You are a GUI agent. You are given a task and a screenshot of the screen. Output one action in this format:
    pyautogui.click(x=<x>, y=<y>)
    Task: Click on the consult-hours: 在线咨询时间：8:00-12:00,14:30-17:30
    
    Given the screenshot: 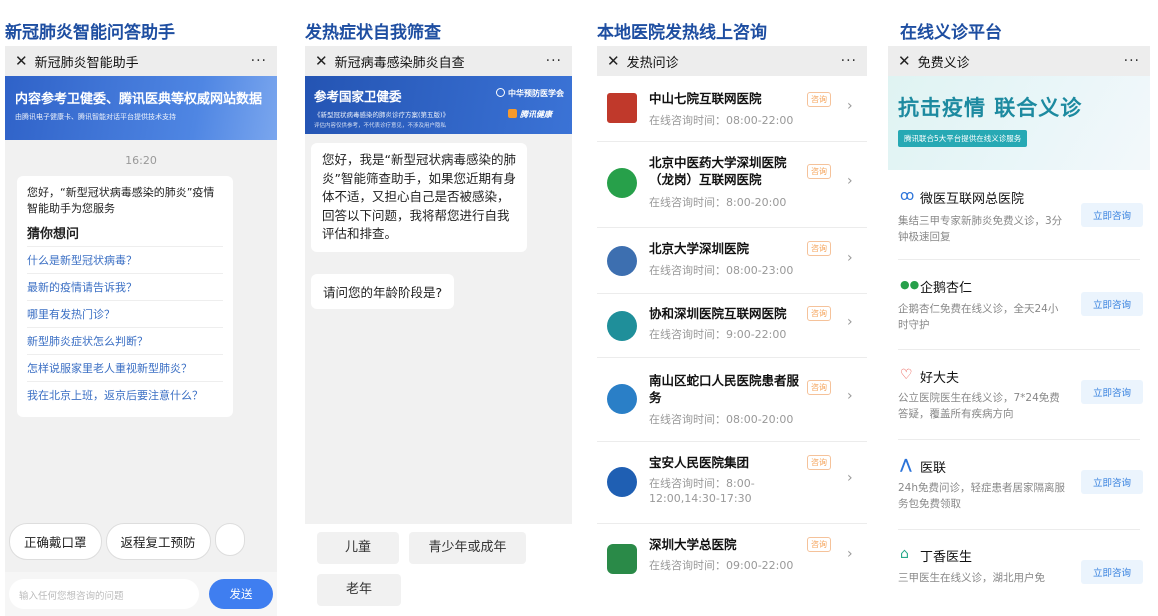 What is the action you would take?
    pyautogui.click(x=702, y=491)
    